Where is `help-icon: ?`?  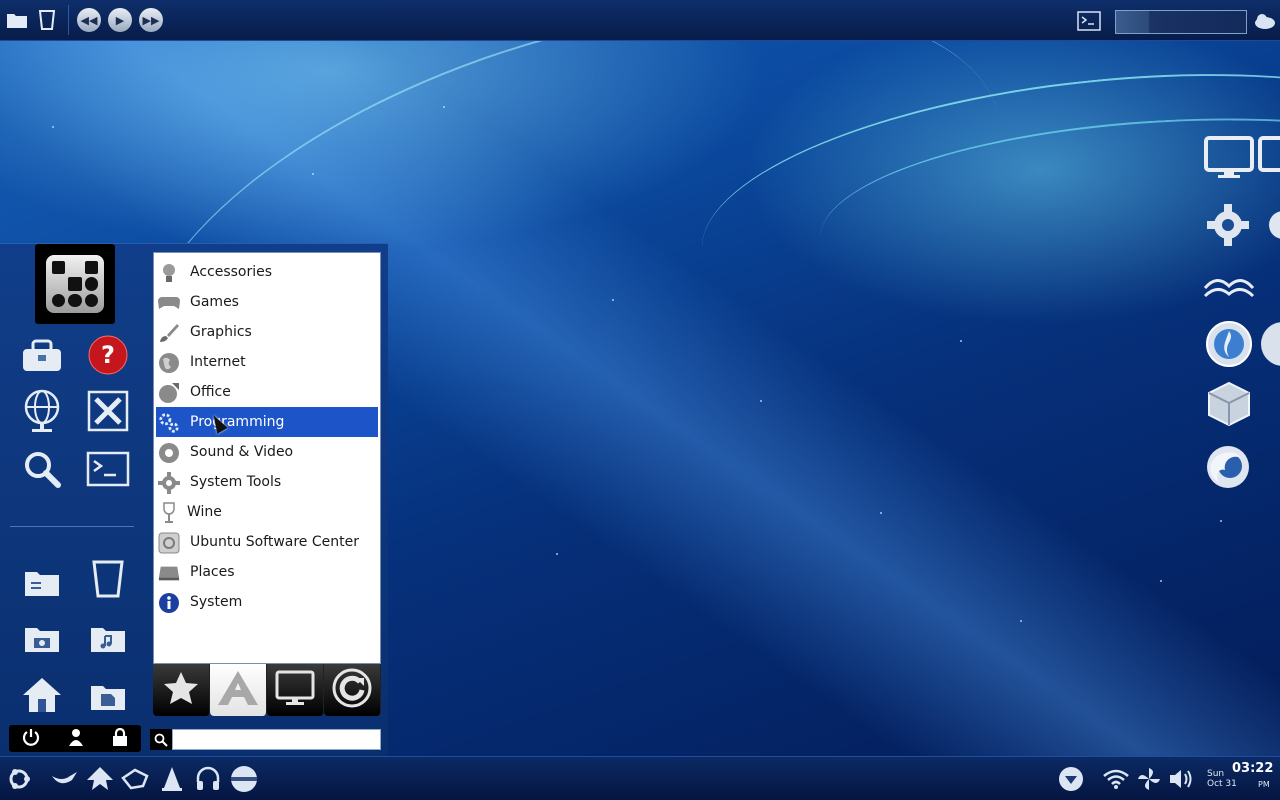 help-icon: ? is located at coordinates (108, 355).